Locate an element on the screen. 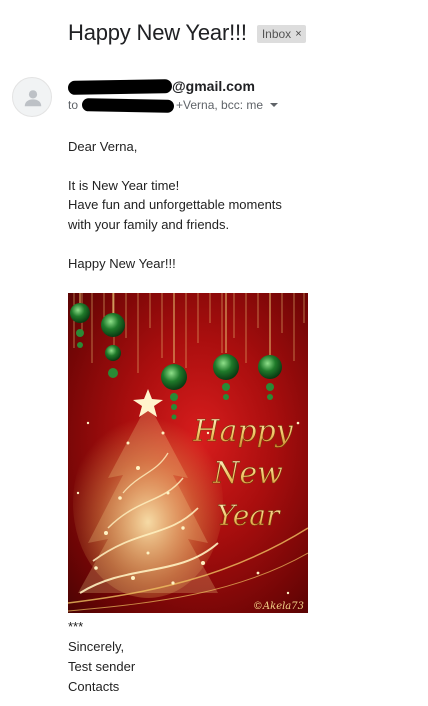 The width and height of the screenshot is (428, 706). recipients-line: to +Verna, bcc: me is located at coordinates (173, 105).